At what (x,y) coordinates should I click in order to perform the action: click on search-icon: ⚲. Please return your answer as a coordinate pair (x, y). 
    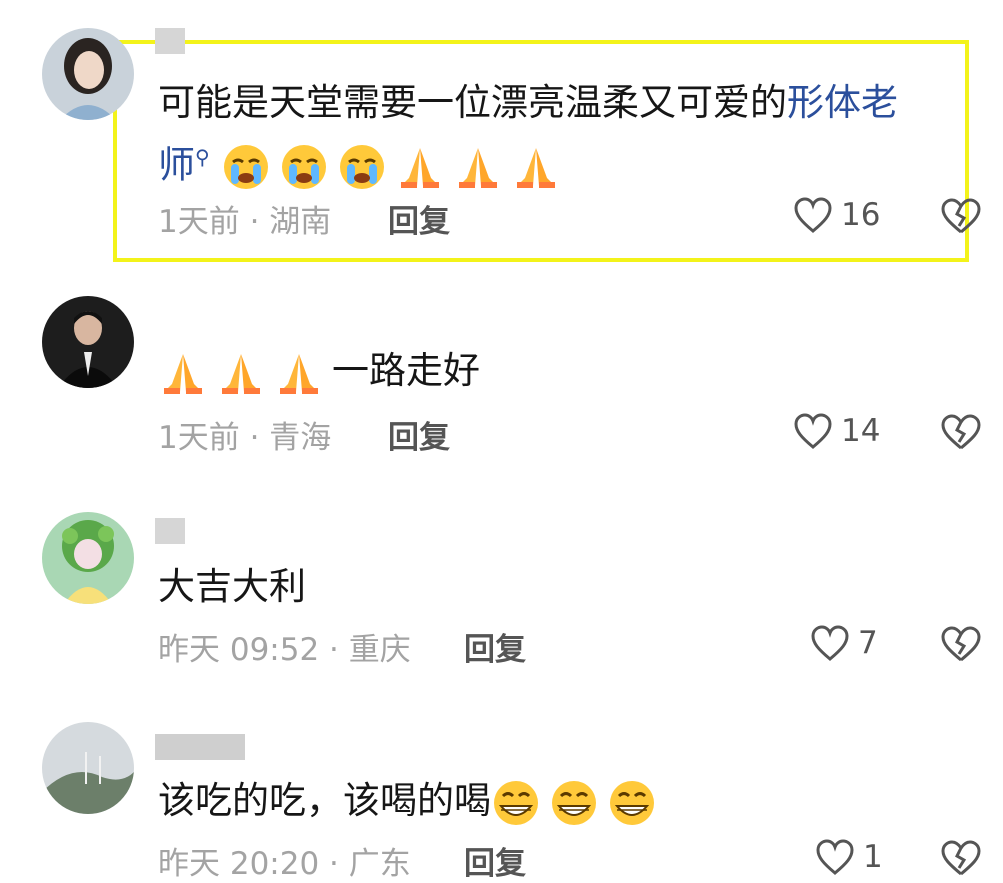
    Looking at the image, I should click on (202, 157).